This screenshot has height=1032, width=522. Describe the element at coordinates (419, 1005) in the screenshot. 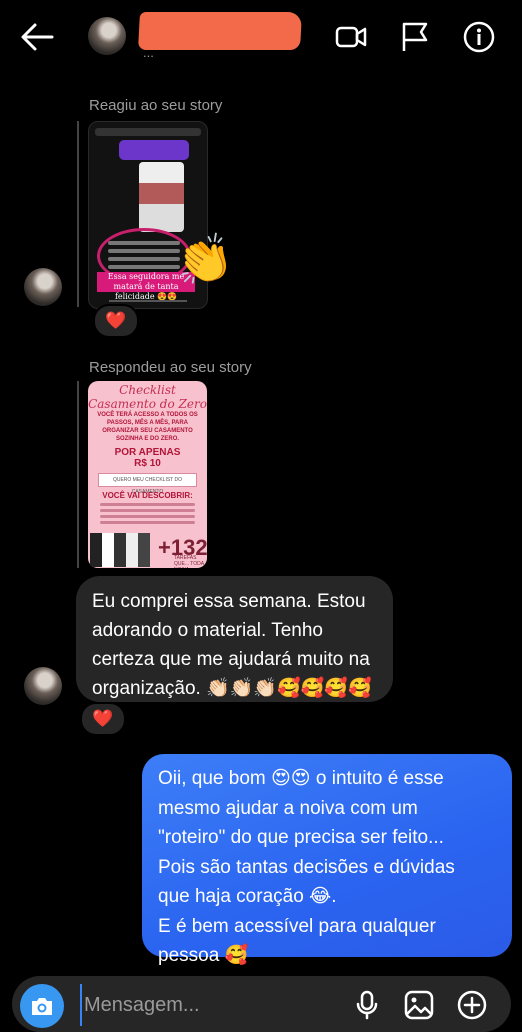

I see `gallery-icon` at that location.